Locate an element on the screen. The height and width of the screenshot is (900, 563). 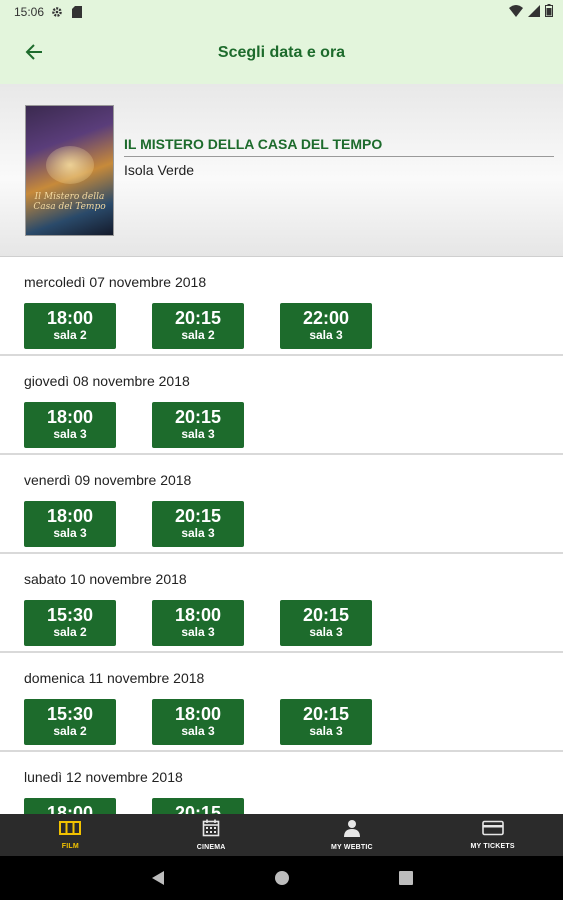
cinema-name: Isola Verde is located at coordinates (159, 170).